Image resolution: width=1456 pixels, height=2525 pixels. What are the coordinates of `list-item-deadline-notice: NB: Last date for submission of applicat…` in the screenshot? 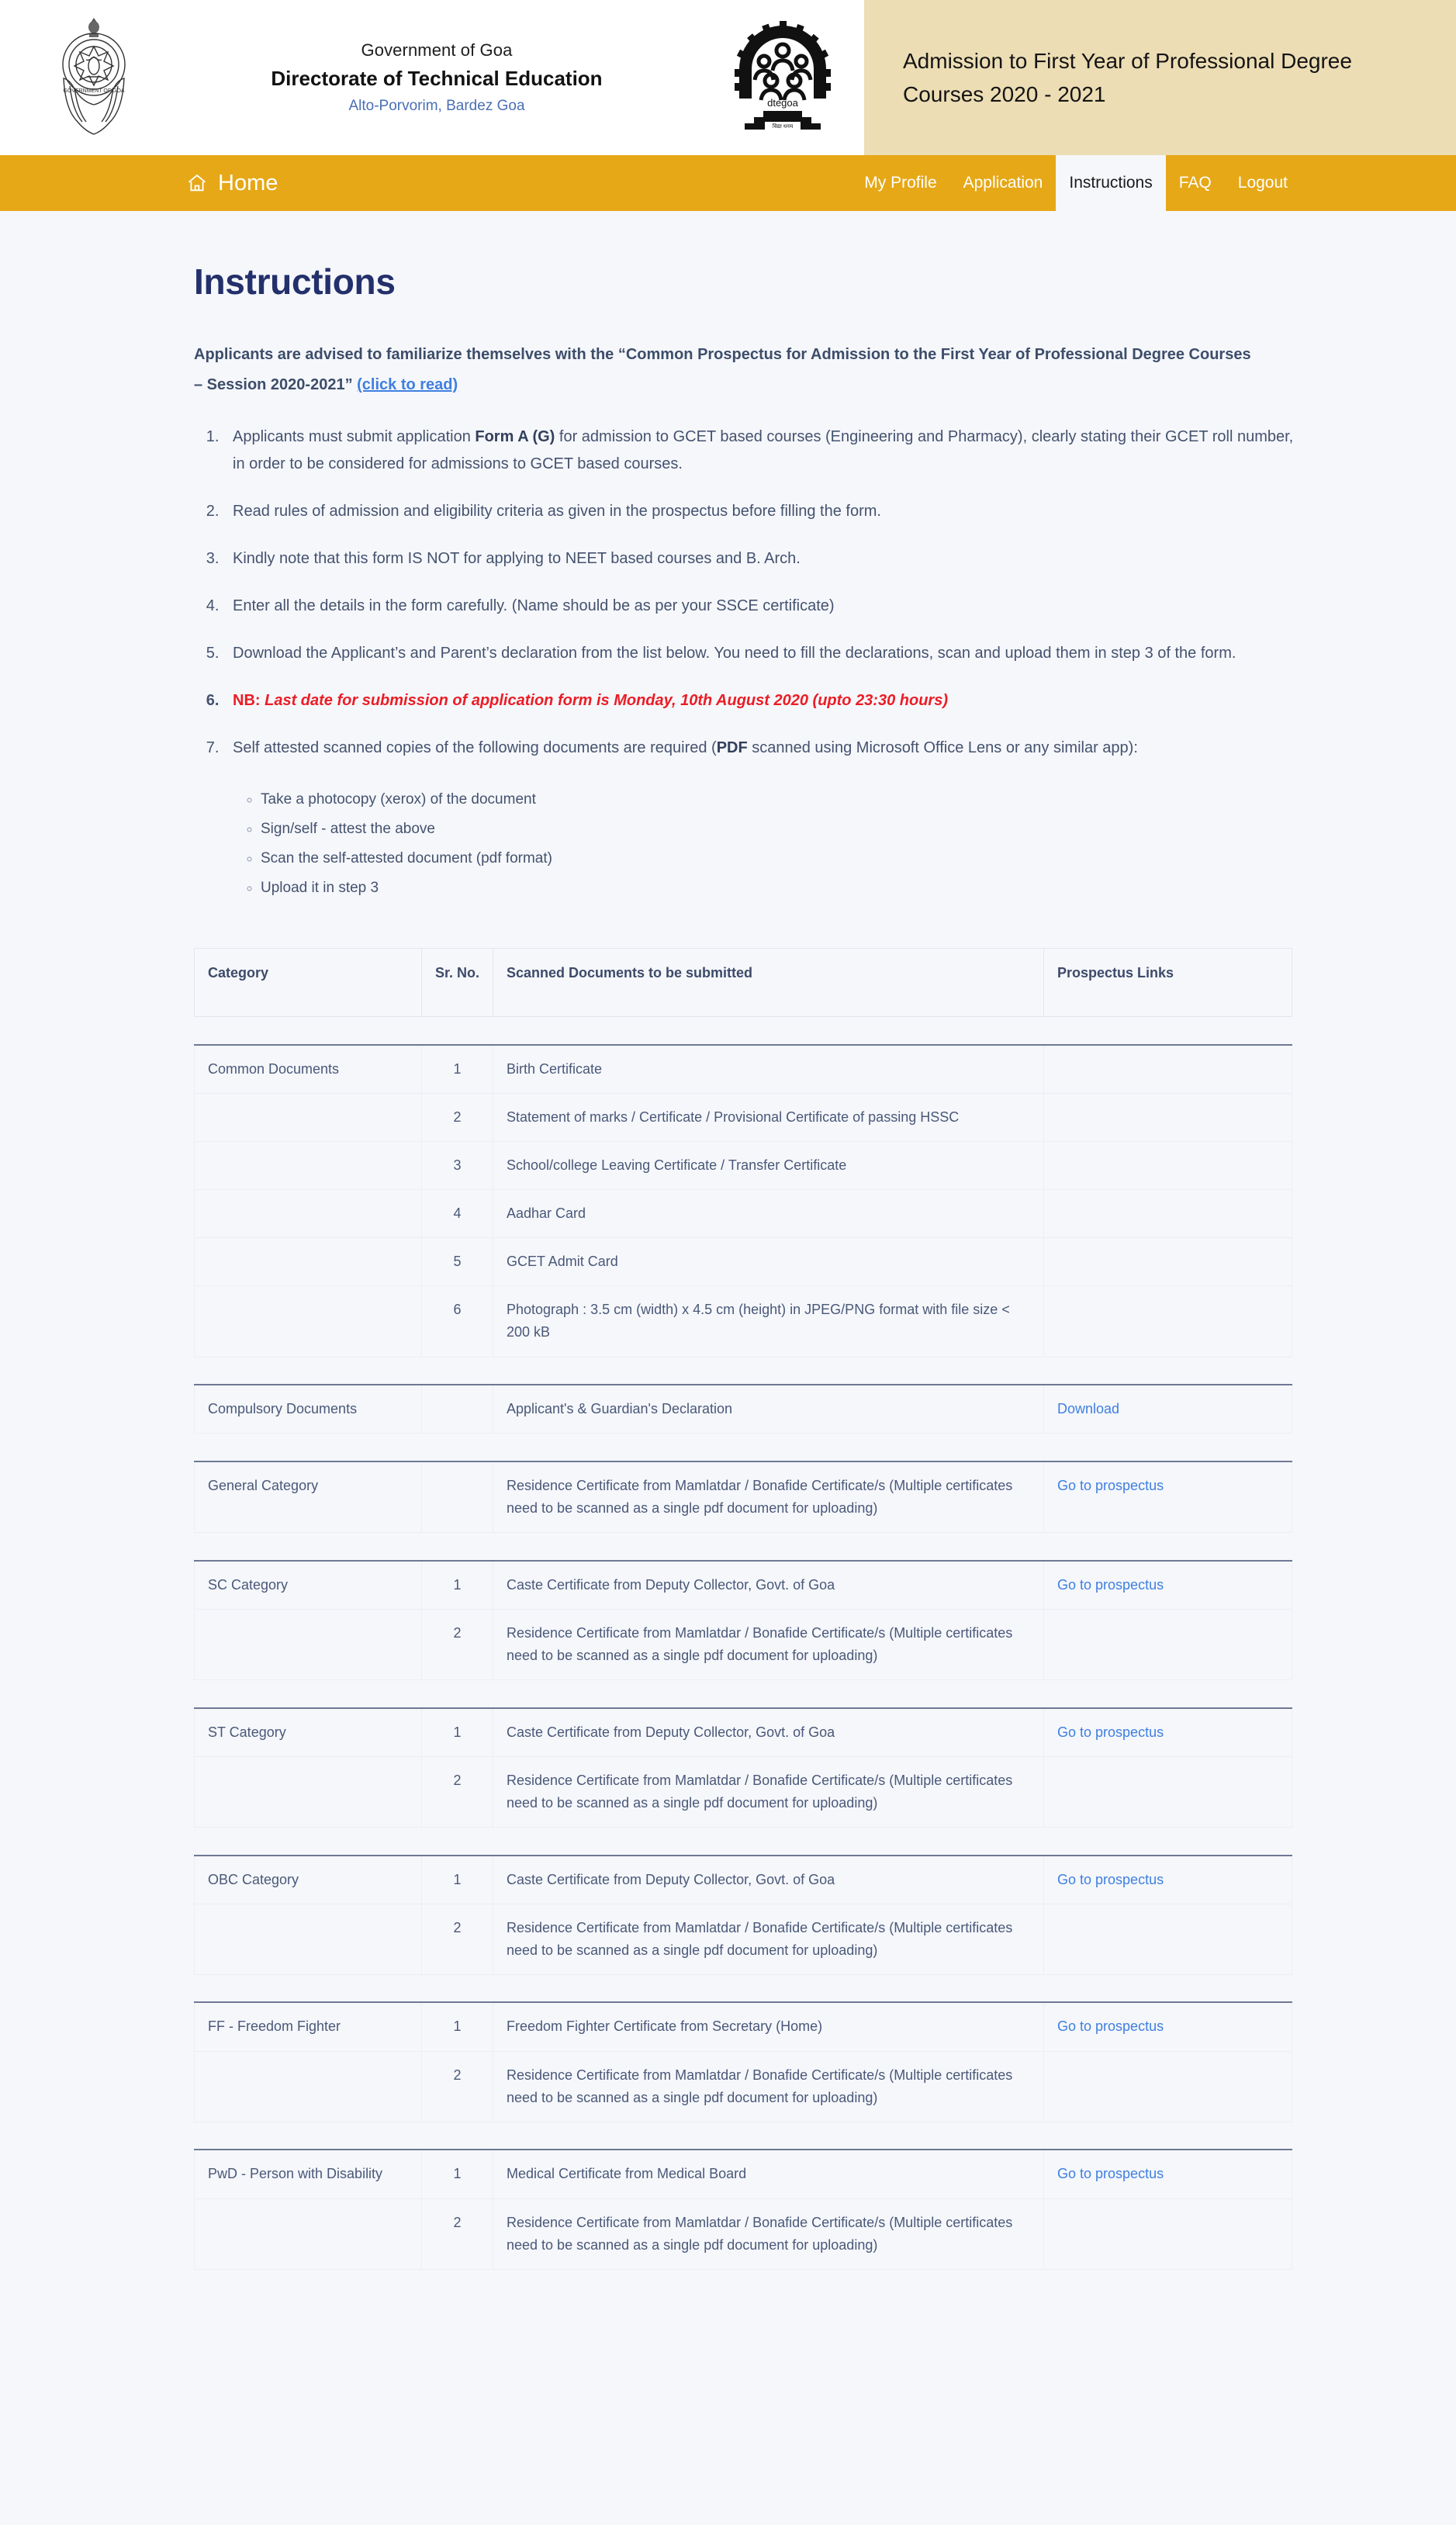 It's located at (759, 700).